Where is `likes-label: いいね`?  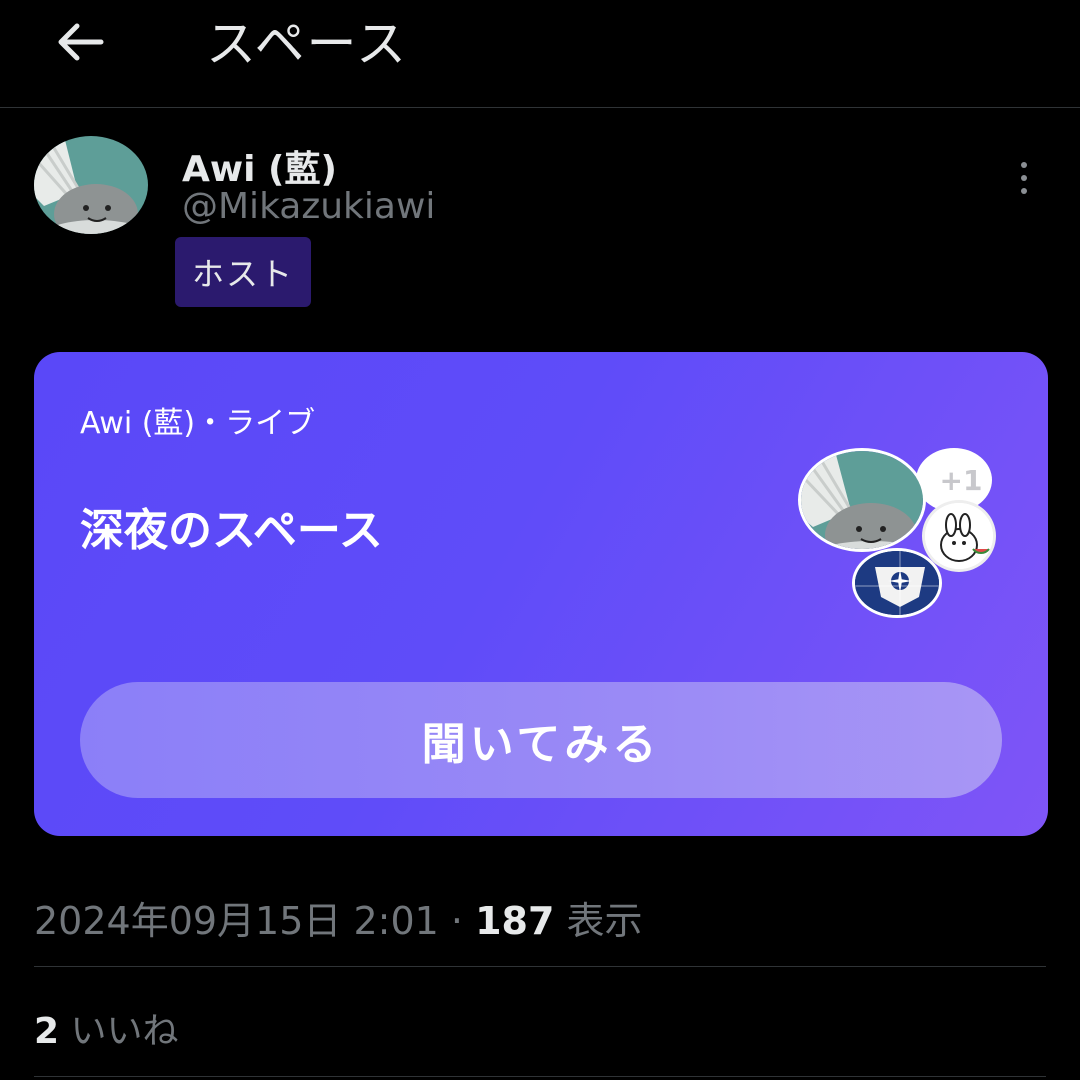
likes-label: いいね is located at coordinates (119, 1031).